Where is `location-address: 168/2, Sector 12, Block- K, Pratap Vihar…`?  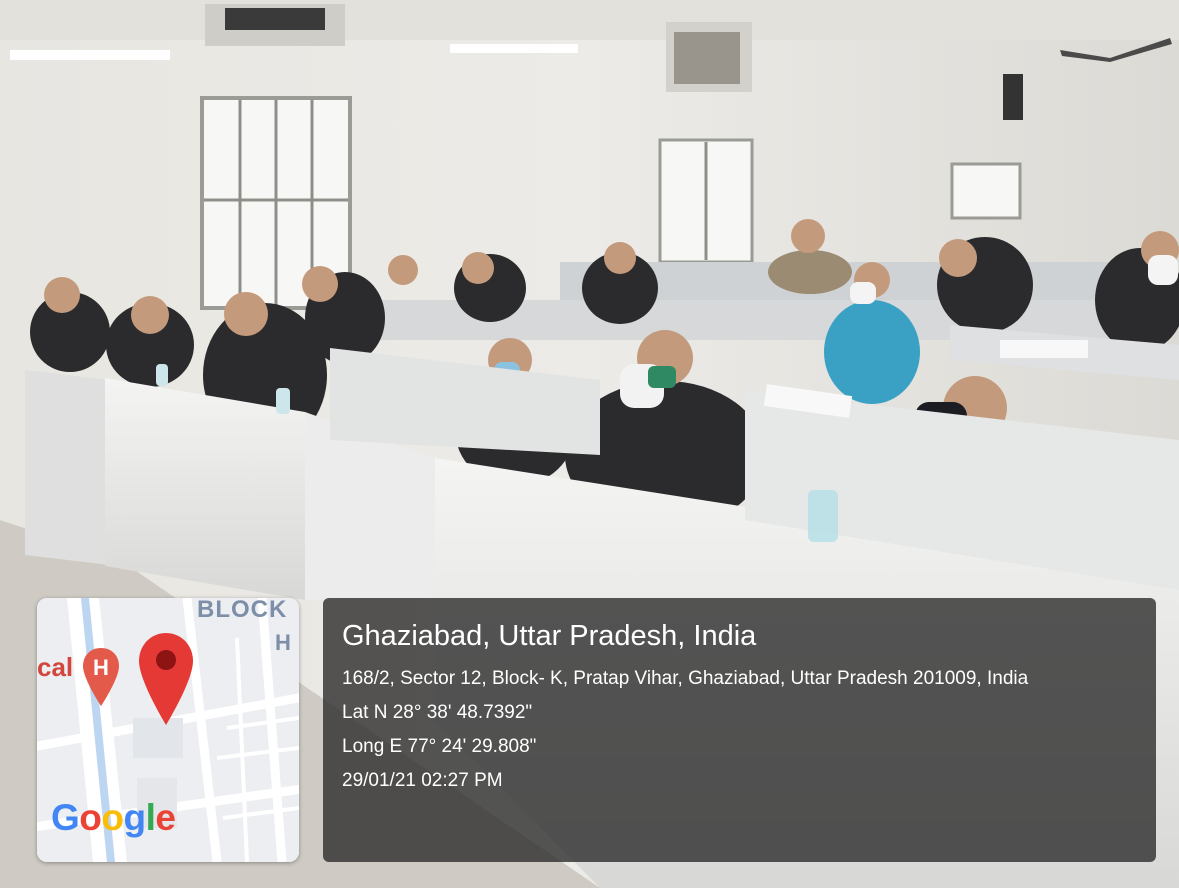 location-address: 168/2, Sector 12, Block- K, Pratap Vihar… is located at coordinates (685, 678).